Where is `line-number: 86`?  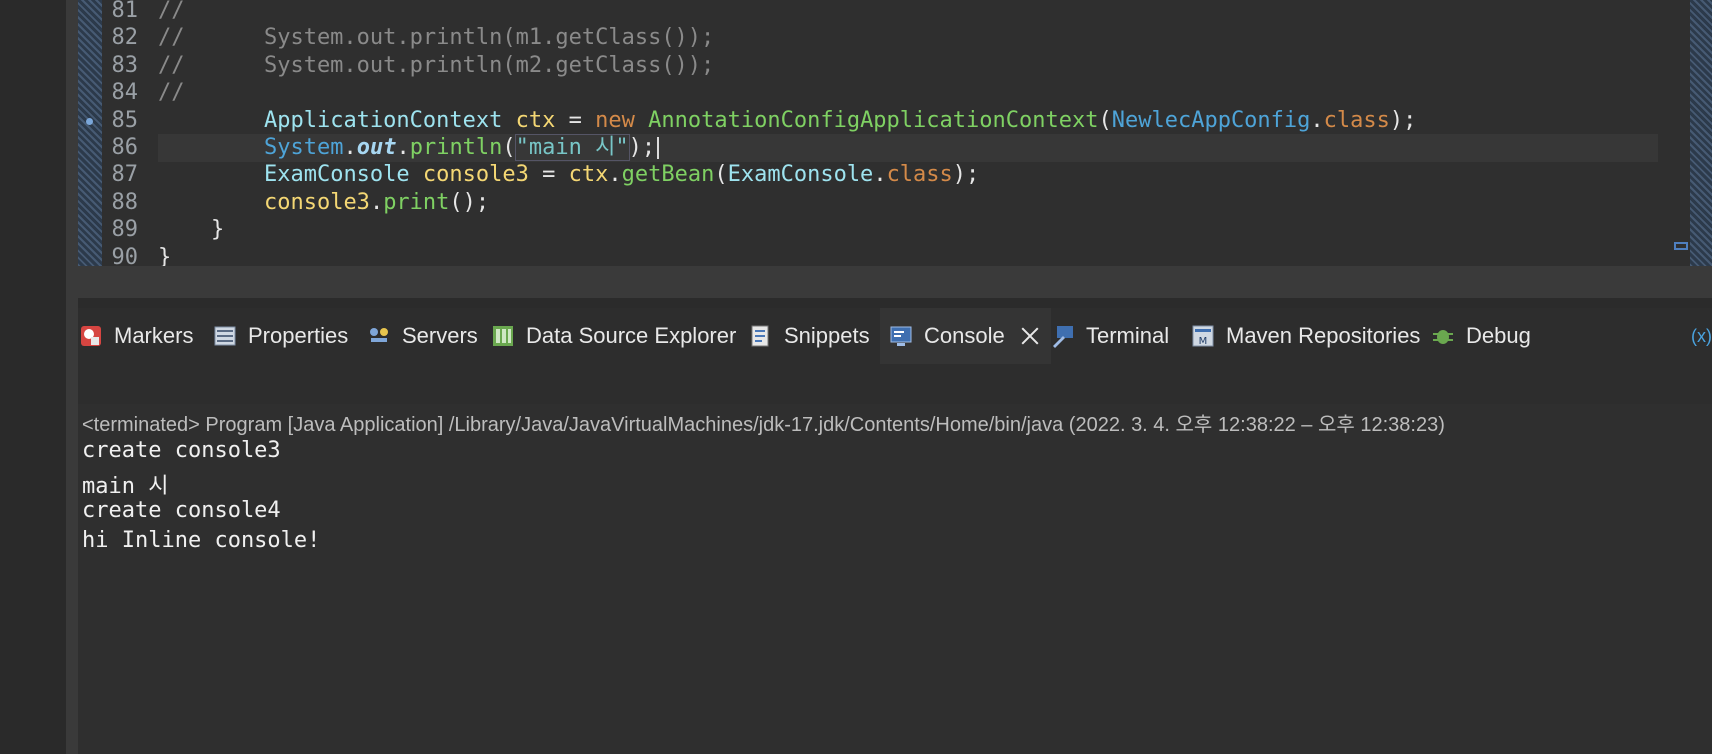
line-number: 86 is located at coordinates (125, 147).